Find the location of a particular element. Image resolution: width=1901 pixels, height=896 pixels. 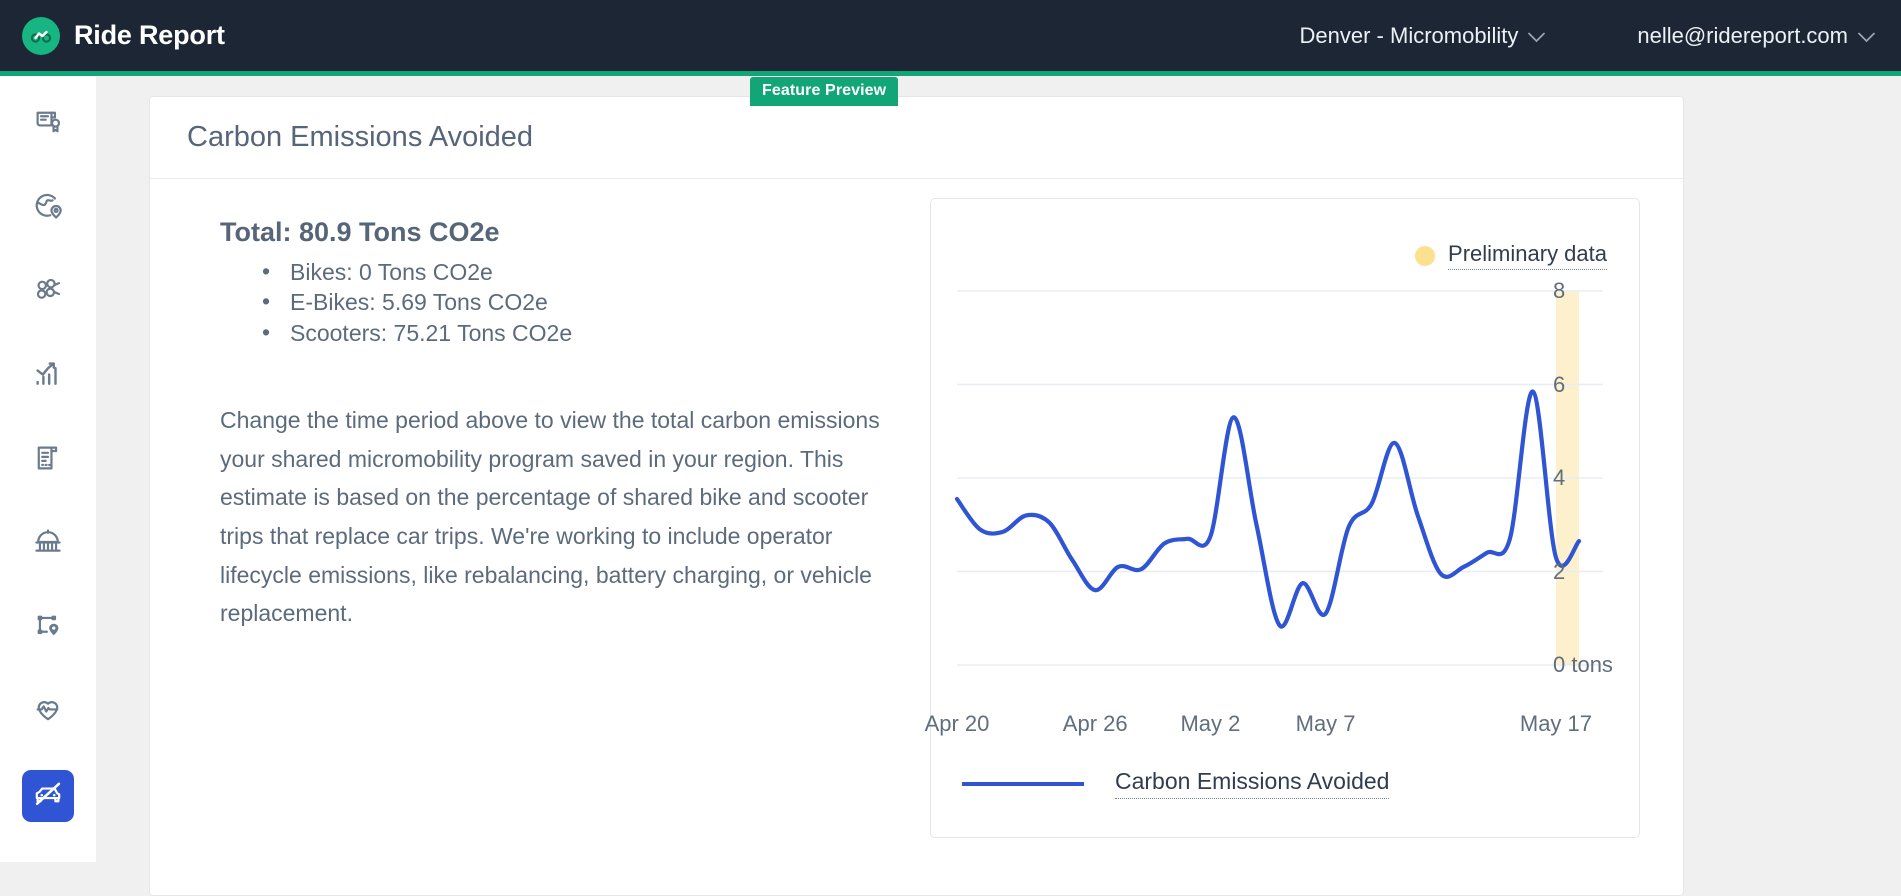

sidebar-item-policy is located at coordinates (48, 544).